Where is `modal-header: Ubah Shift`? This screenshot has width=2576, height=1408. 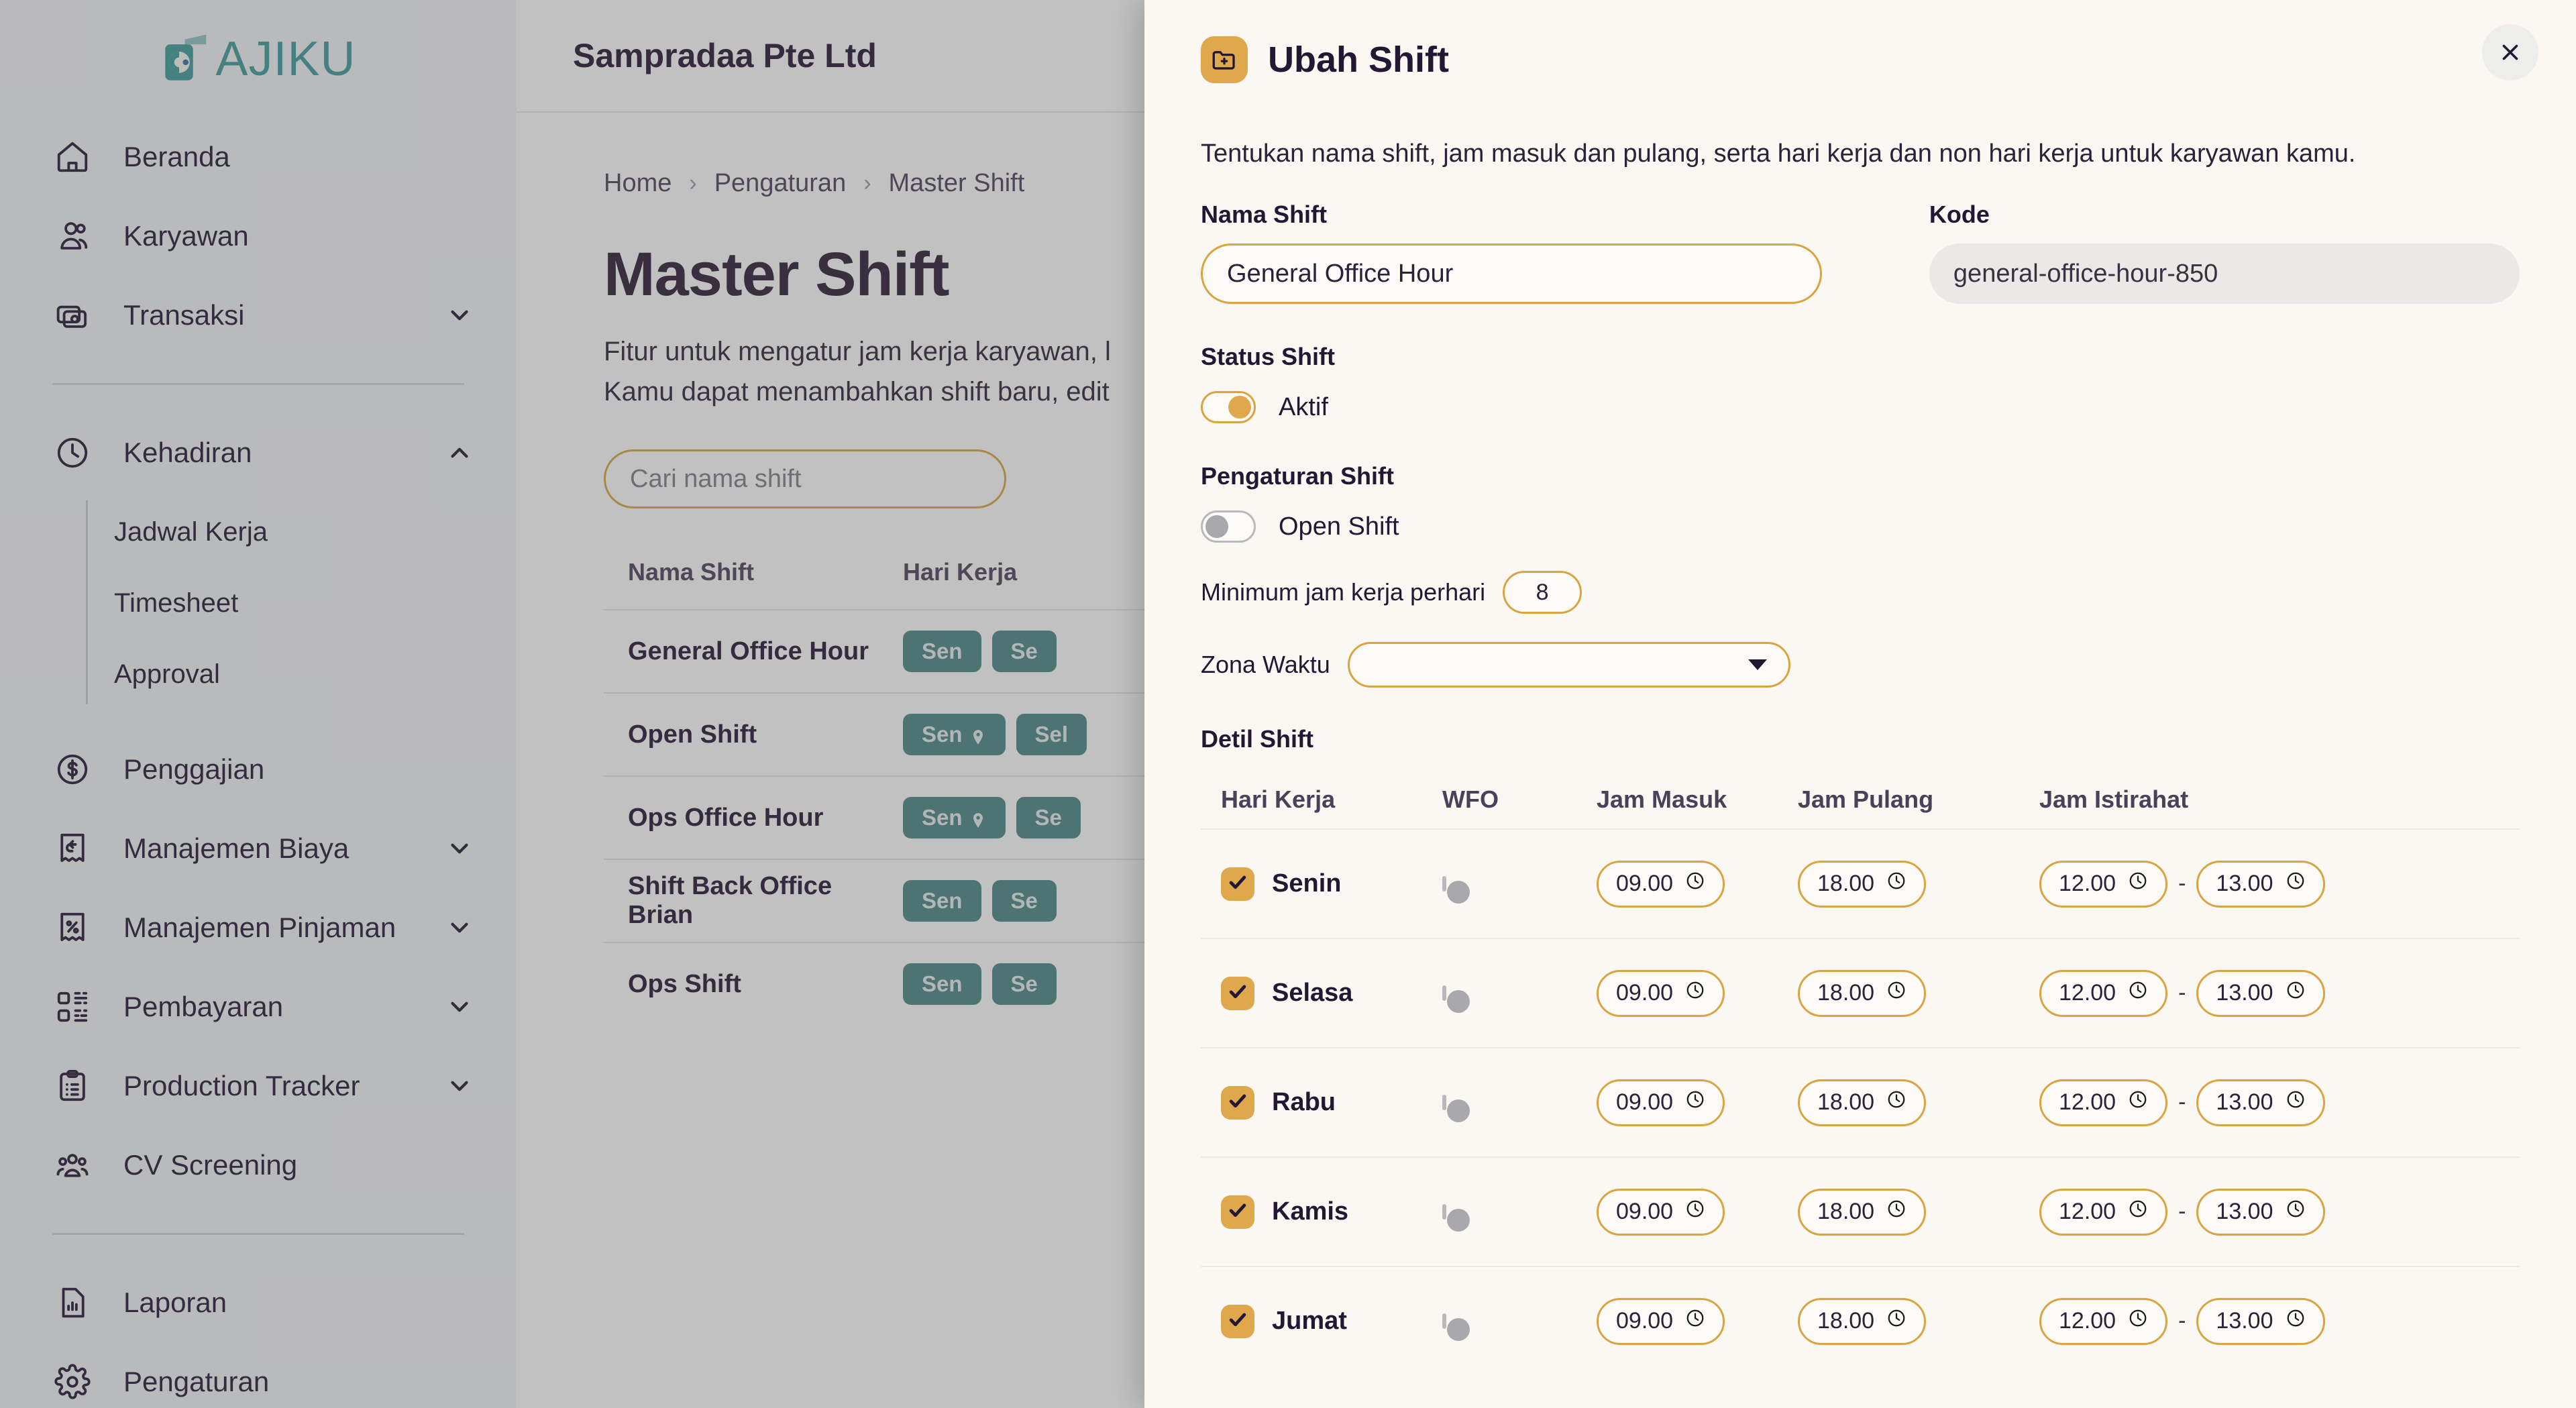
modal-header: Ubah Shift is located at coordinates (1860, 53).